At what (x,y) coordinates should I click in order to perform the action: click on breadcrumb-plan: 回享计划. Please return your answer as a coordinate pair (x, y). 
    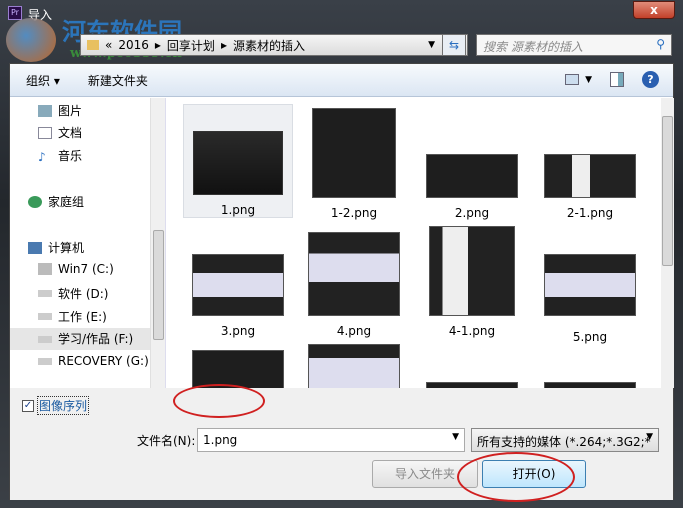
    Looking at the image, I should click on (191, 45).